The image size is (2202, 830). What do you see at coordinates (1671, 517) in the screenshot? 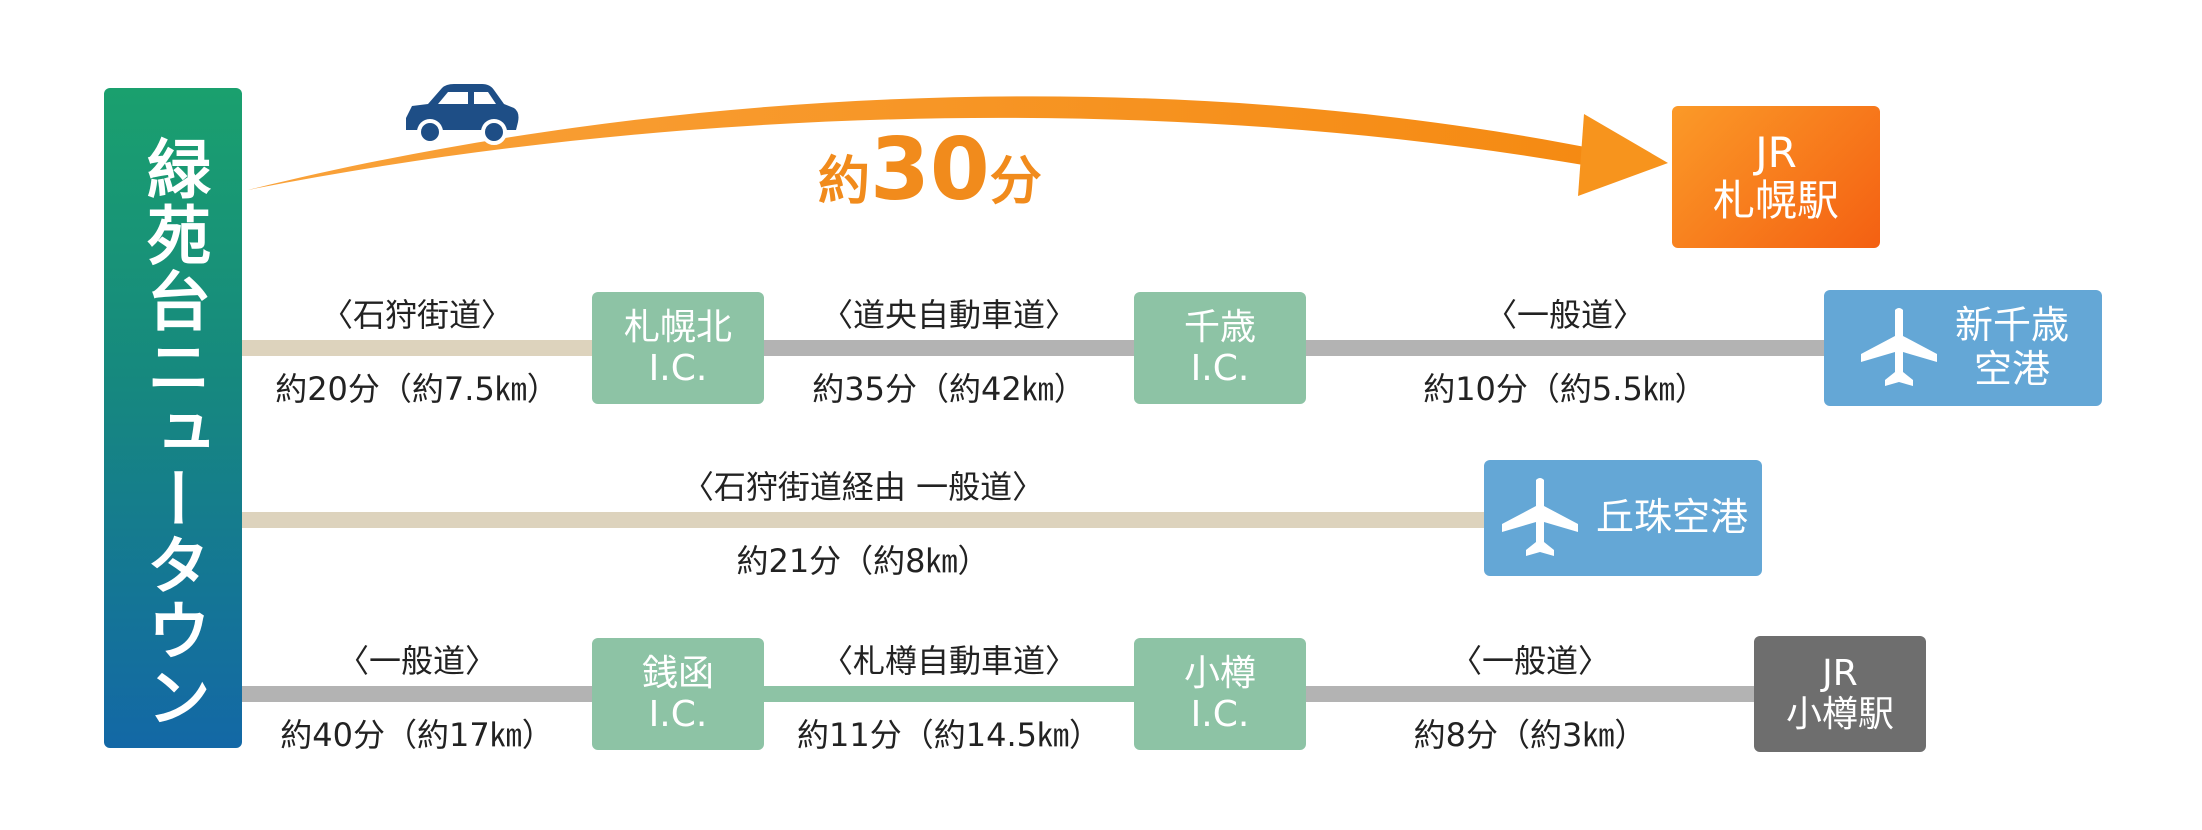
I see `airport-name: 丘珠空港` at bounding box center [1671, 517].